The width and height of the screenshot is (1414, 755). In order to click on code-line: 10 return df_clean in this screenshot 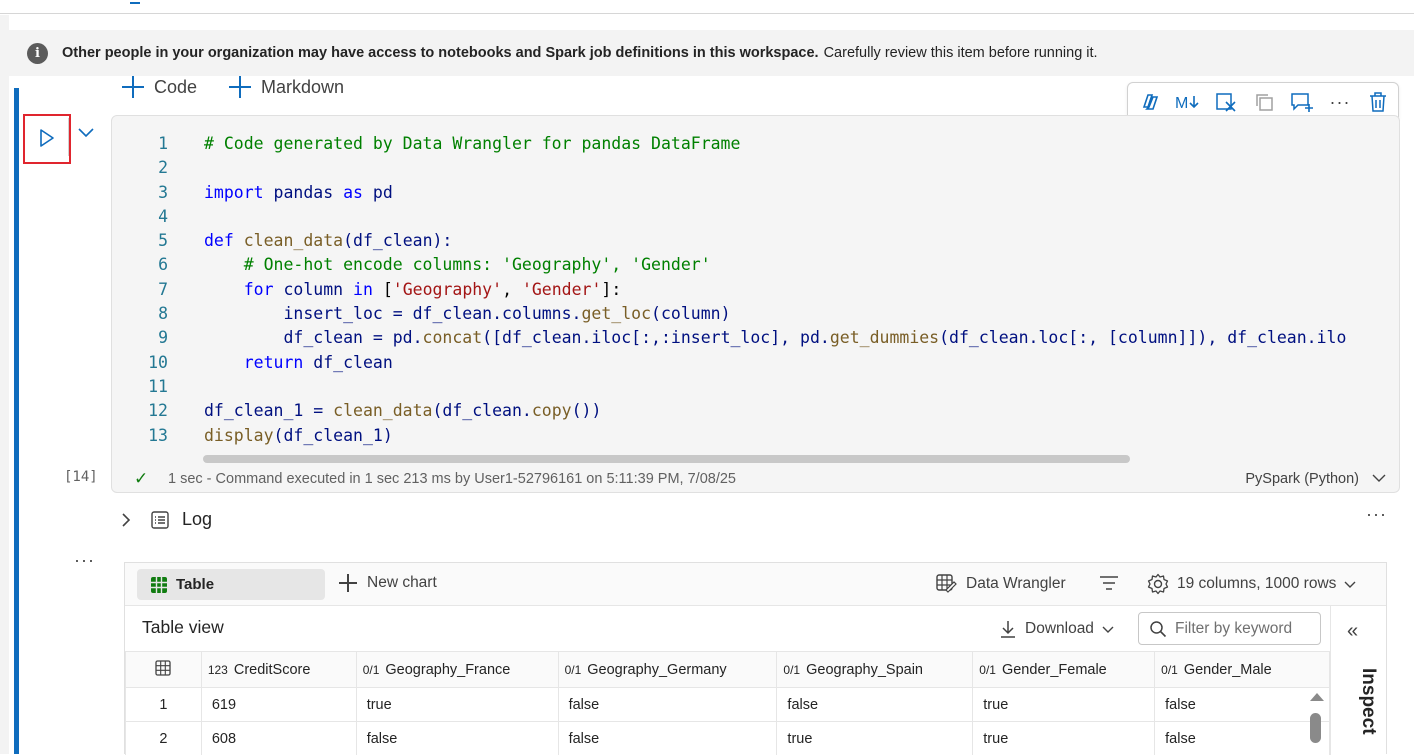, I will do `click(756, 363)`.